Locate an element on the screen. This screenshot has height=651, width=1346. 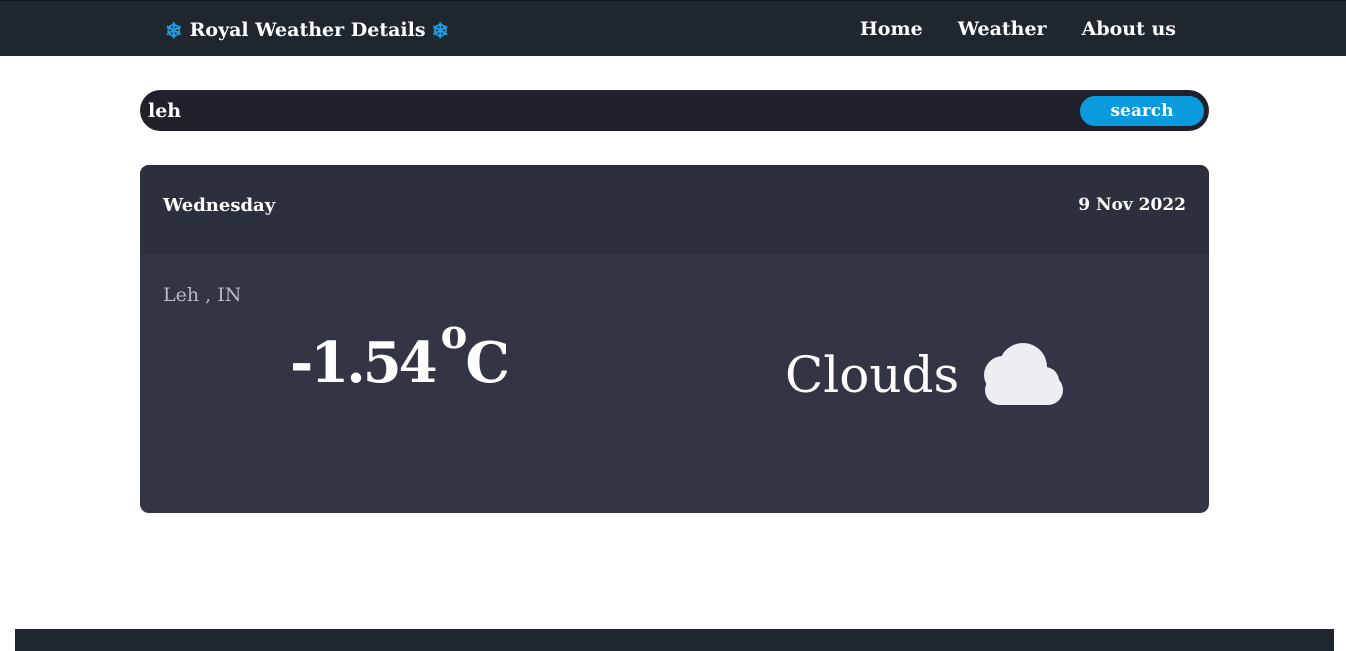
search-bar: search is located at coordinates (674, 110).